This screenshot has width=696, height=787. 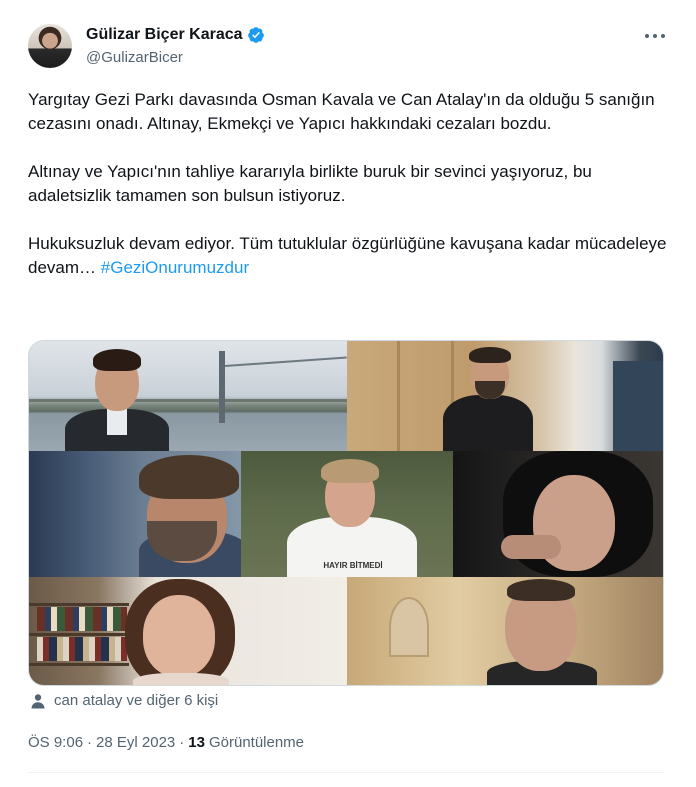 I want to click on divider, so click(x=346, y=772).